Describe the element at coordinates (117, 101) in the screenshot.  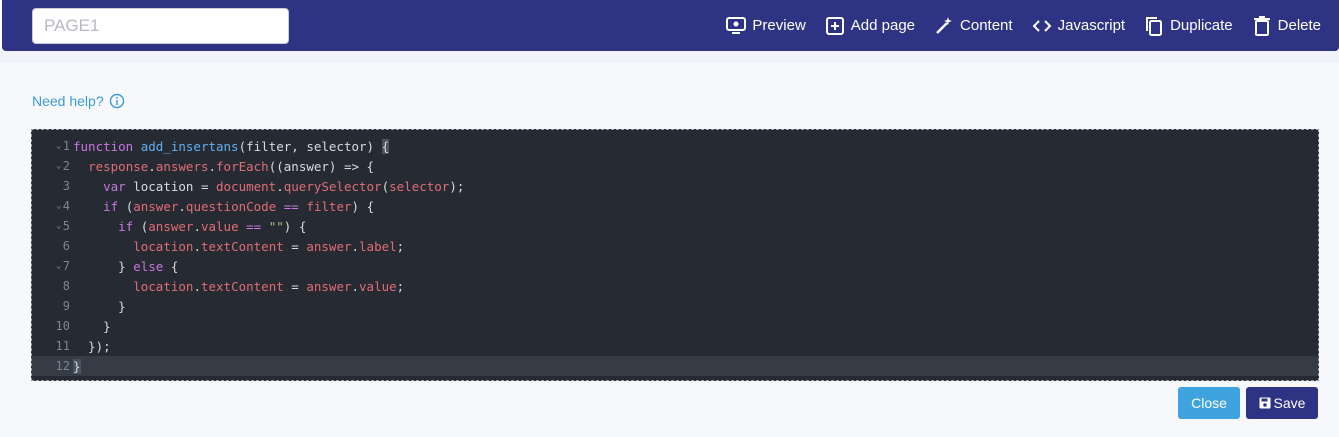
I see `info-icon` at that location.